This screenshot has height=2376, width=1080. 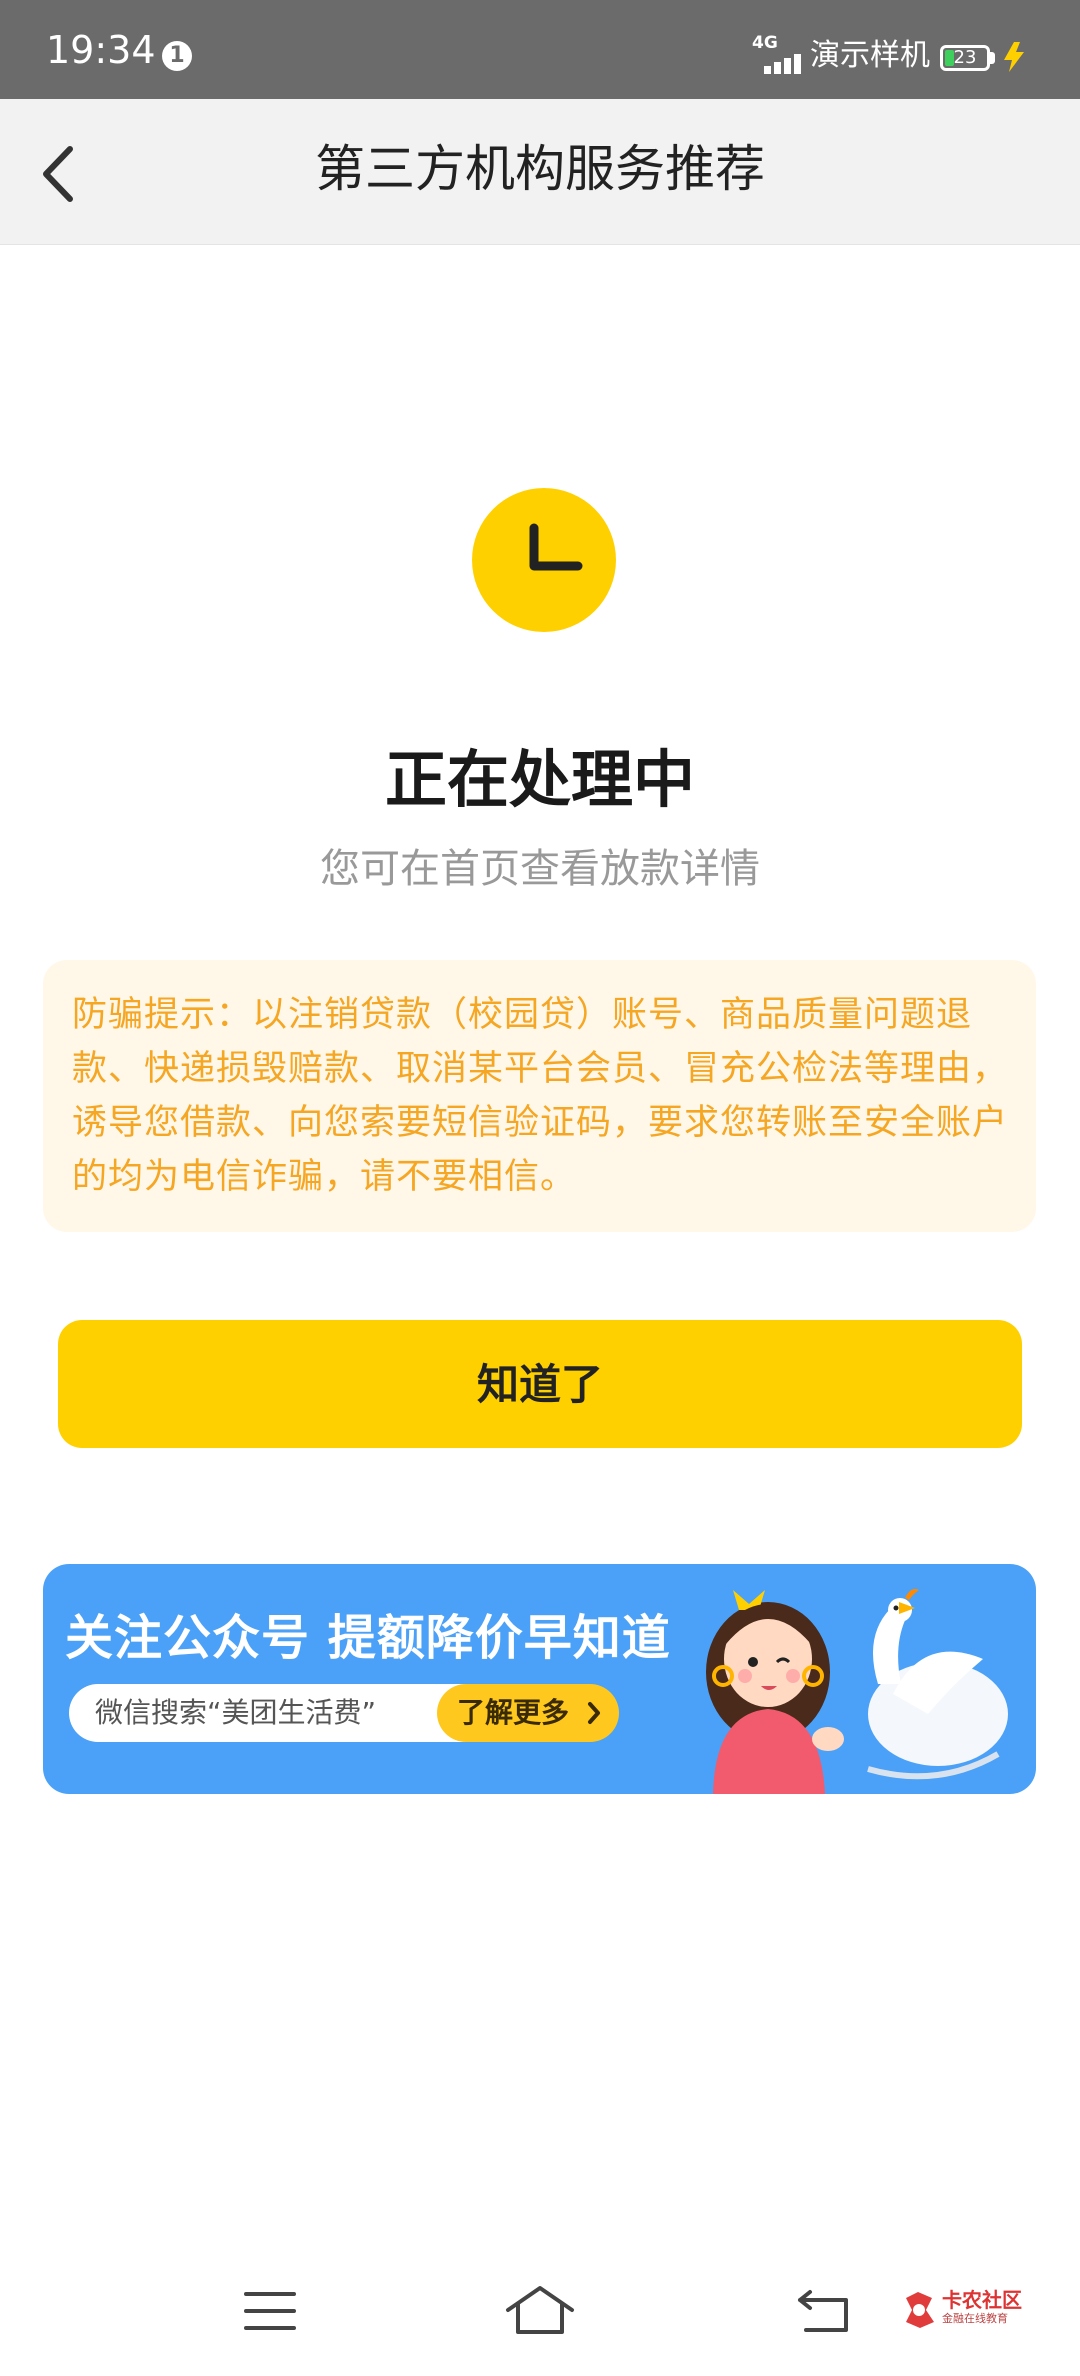 I want to click on battery-level: 23, so click(x=965, y=57).